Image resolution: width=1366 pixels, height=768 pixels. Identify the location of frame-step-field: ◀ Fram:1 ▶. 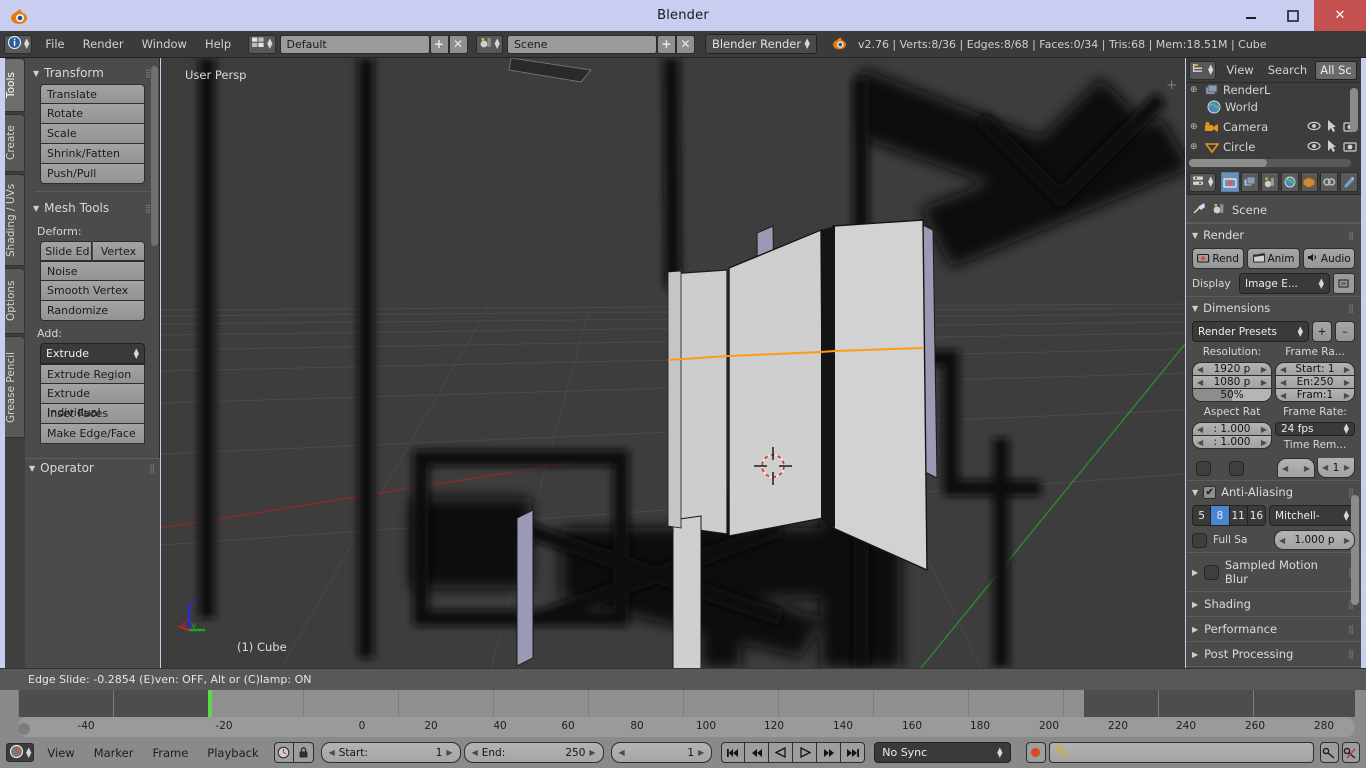
(1315, 395).